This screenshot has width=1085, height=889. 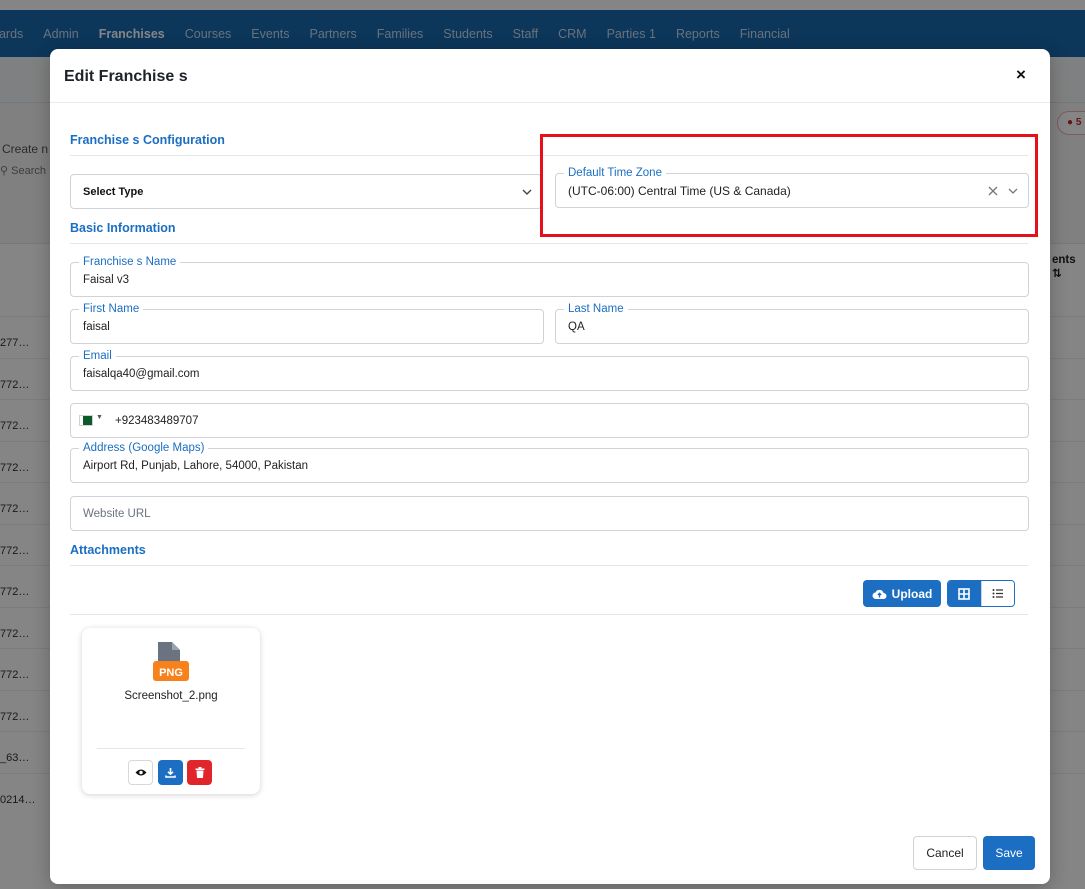 What do you see at coordinates (306, 191) in the screenshot?
I see `select-type-dropdown: Select Type` at bounding box center [306, 191].